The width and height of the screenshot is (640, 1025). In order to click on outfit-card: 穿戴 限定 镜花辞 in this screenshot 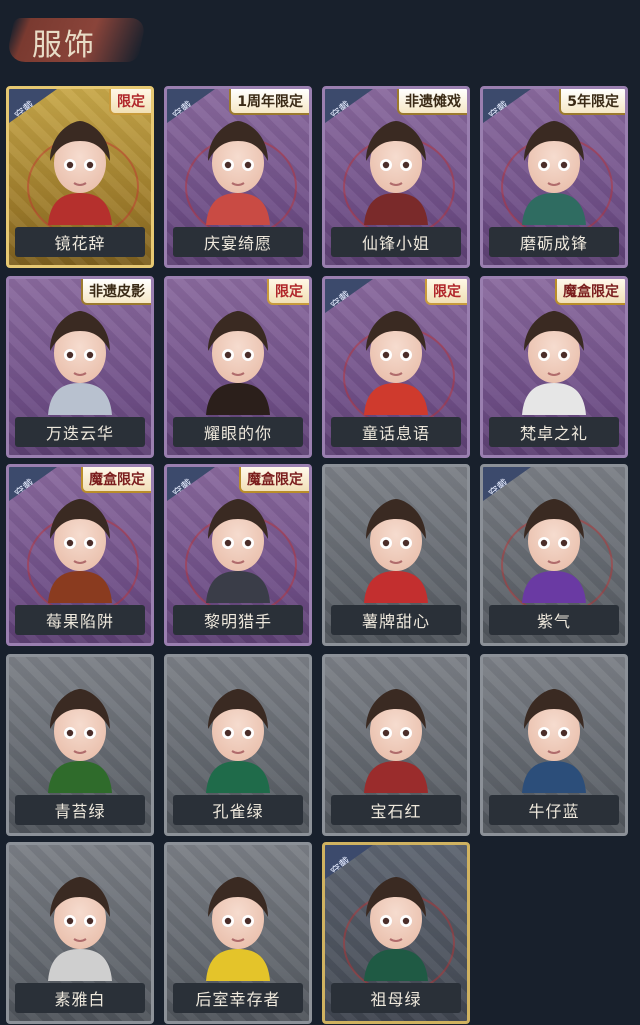, I will do `click(80, 177)`.